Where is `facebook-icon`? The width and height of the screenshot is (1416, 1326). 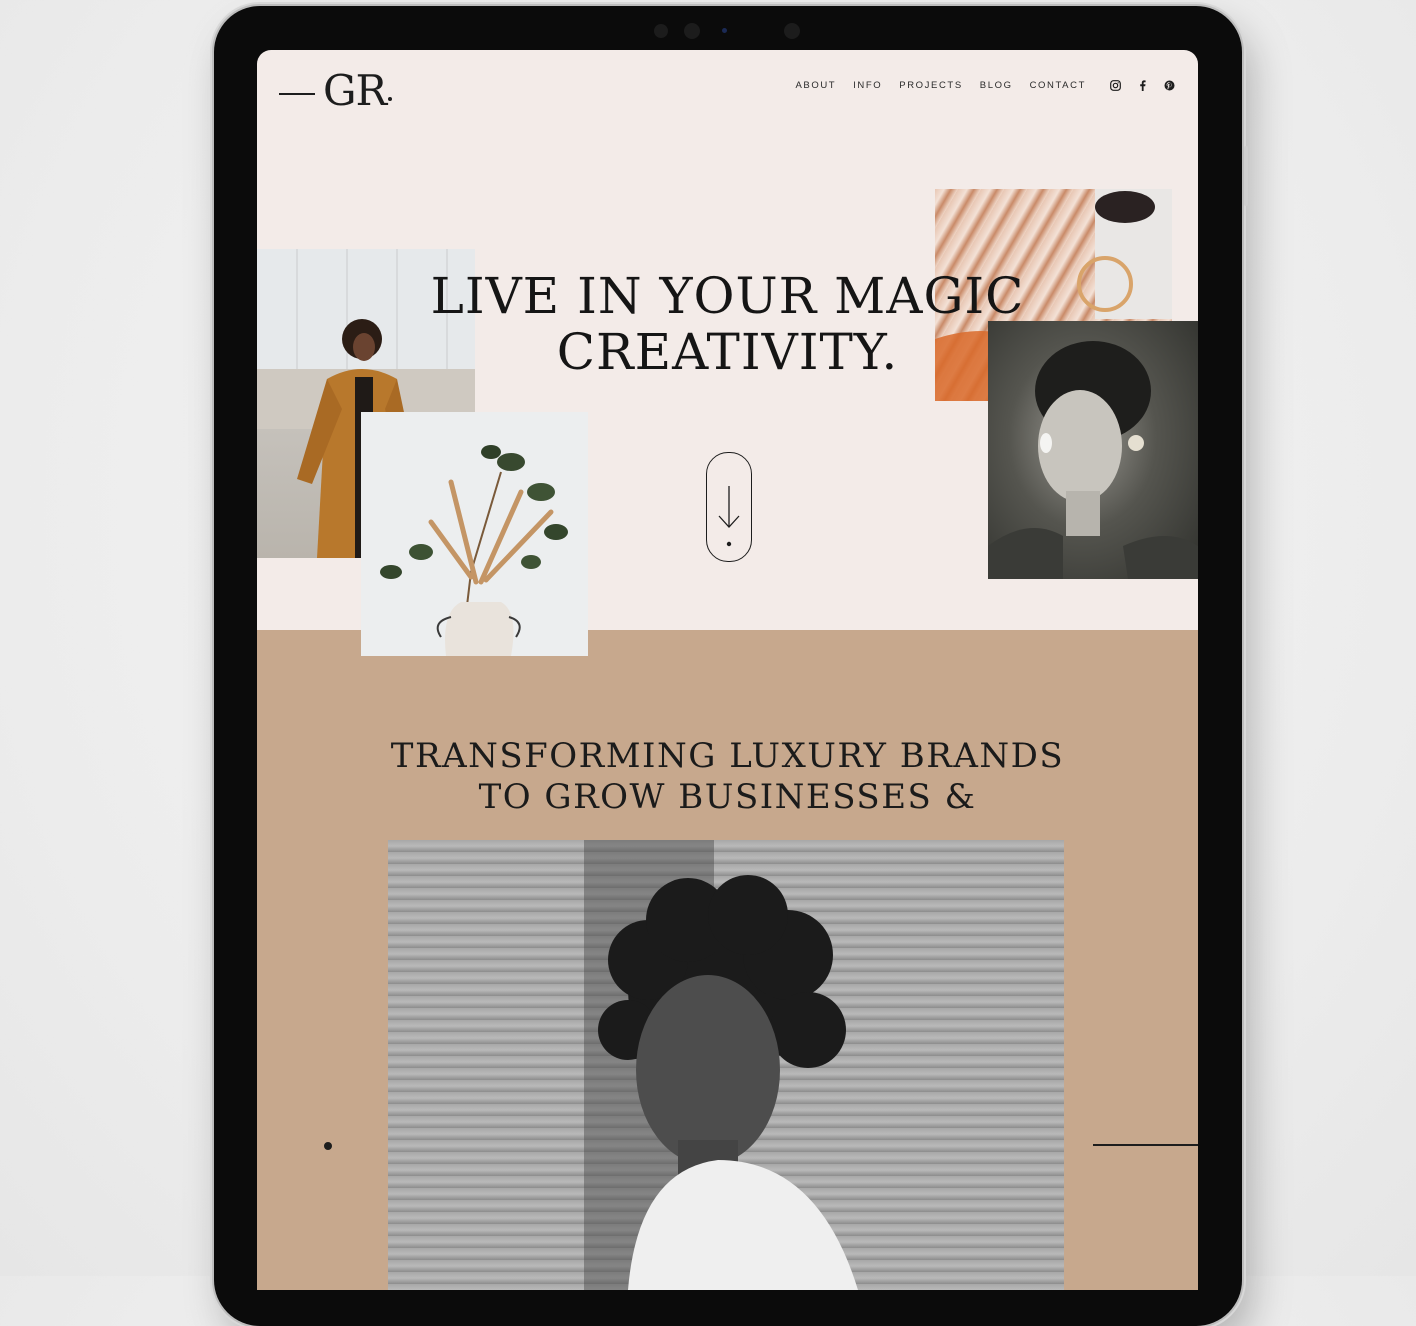
facebook-icon is located at coordinates (1142, 85).